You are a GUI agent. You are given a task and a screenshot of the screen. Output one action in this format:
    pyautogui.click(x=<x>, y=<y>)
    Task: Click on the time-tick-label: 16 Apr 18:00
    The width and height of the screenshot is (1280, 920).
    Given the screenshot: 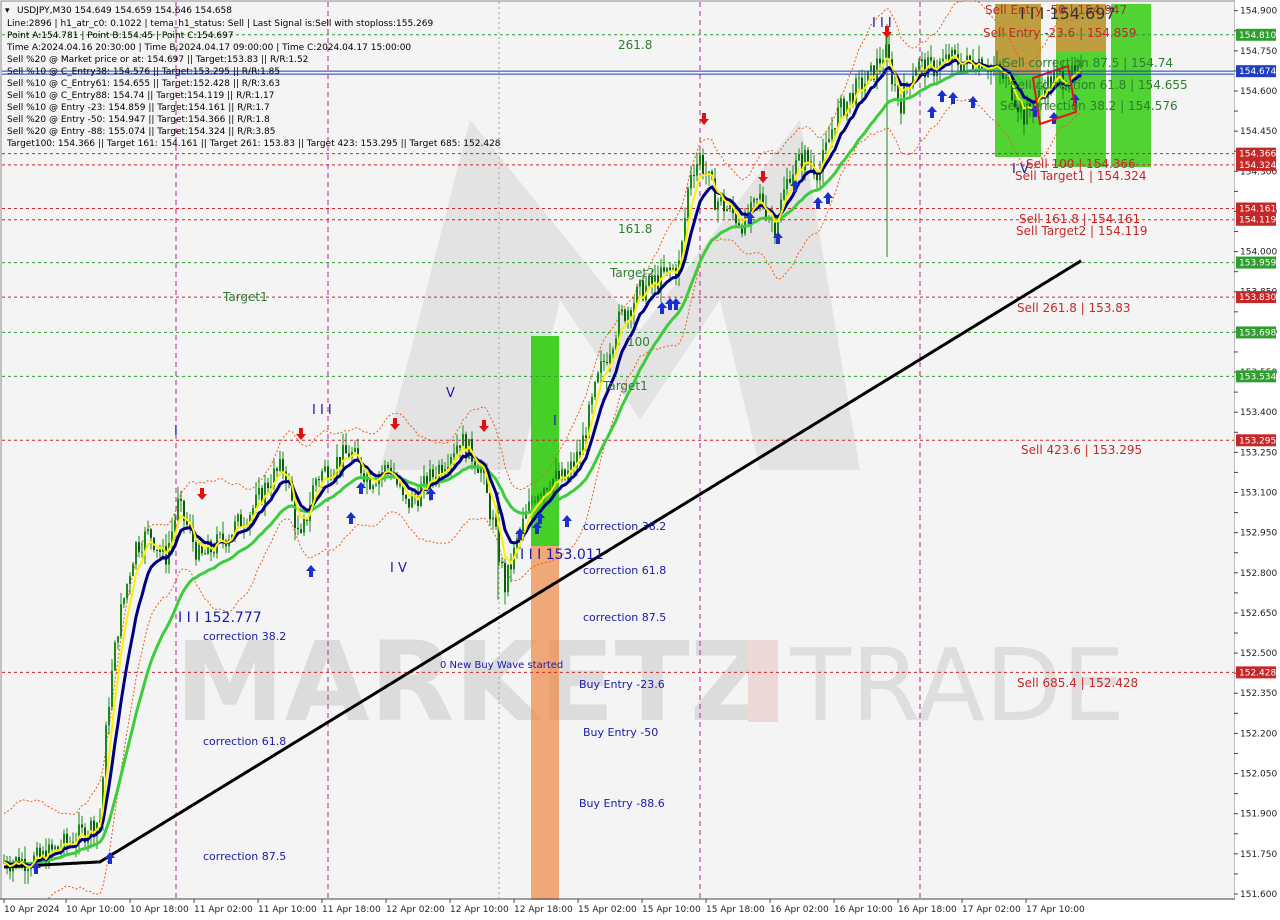 What is the action you would take?
    pyautogui.click(x=927, y=910)
    